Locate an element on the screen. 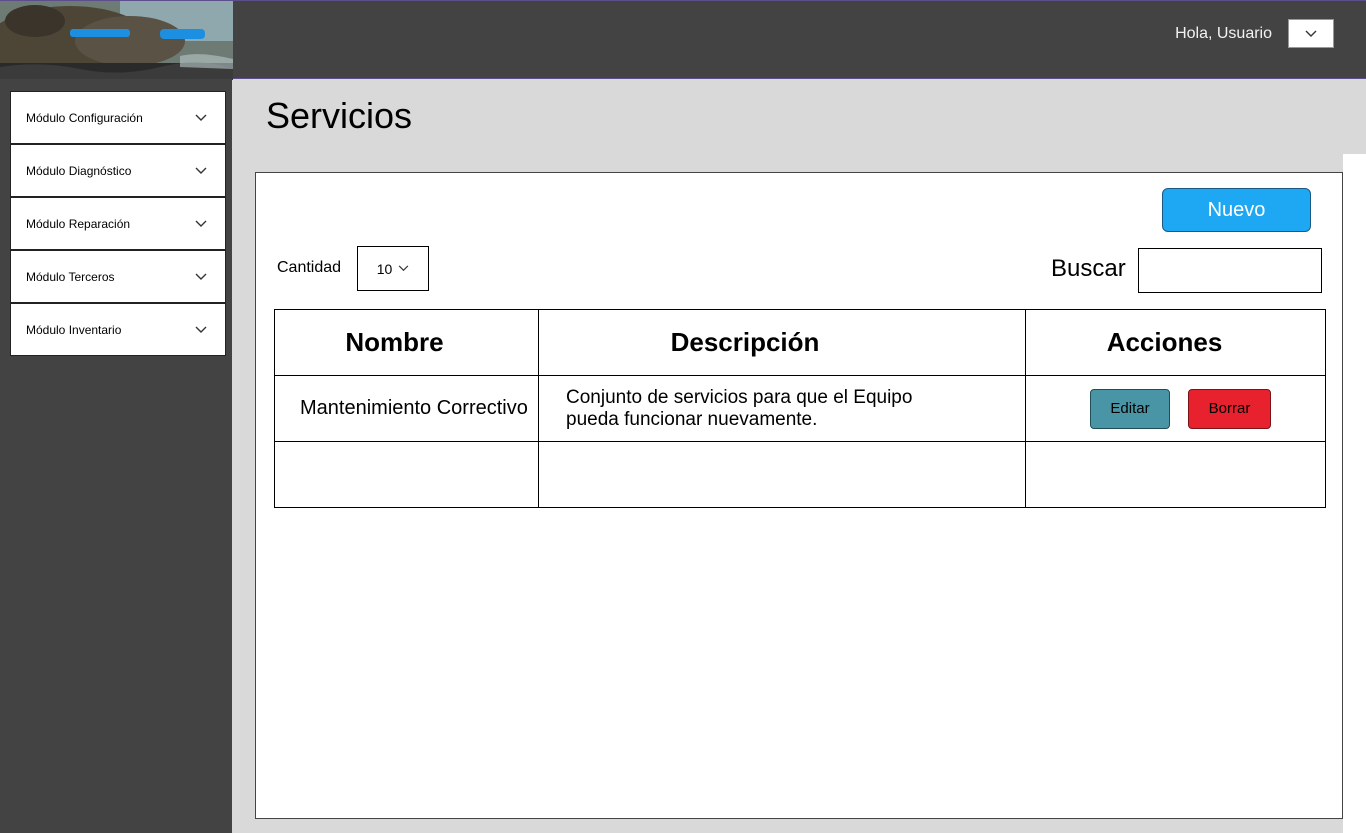 The height and width of the screenshot is (833, 1366). column-header-nombre: Nombre is located at coordinates (406, 342).